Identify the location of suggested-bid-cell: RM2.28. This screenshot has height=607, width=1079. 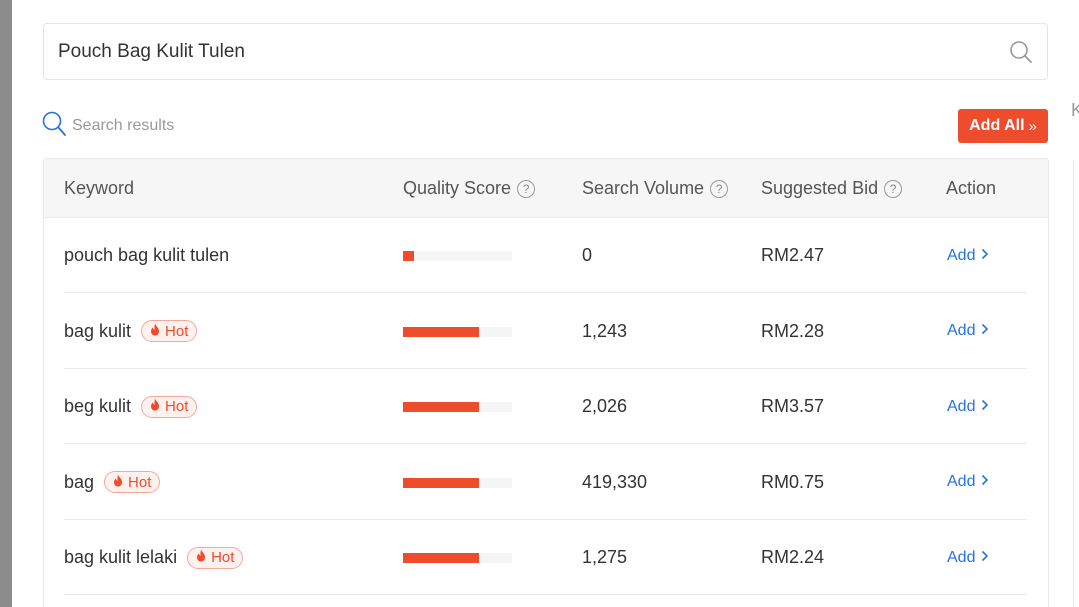
(793, 330).